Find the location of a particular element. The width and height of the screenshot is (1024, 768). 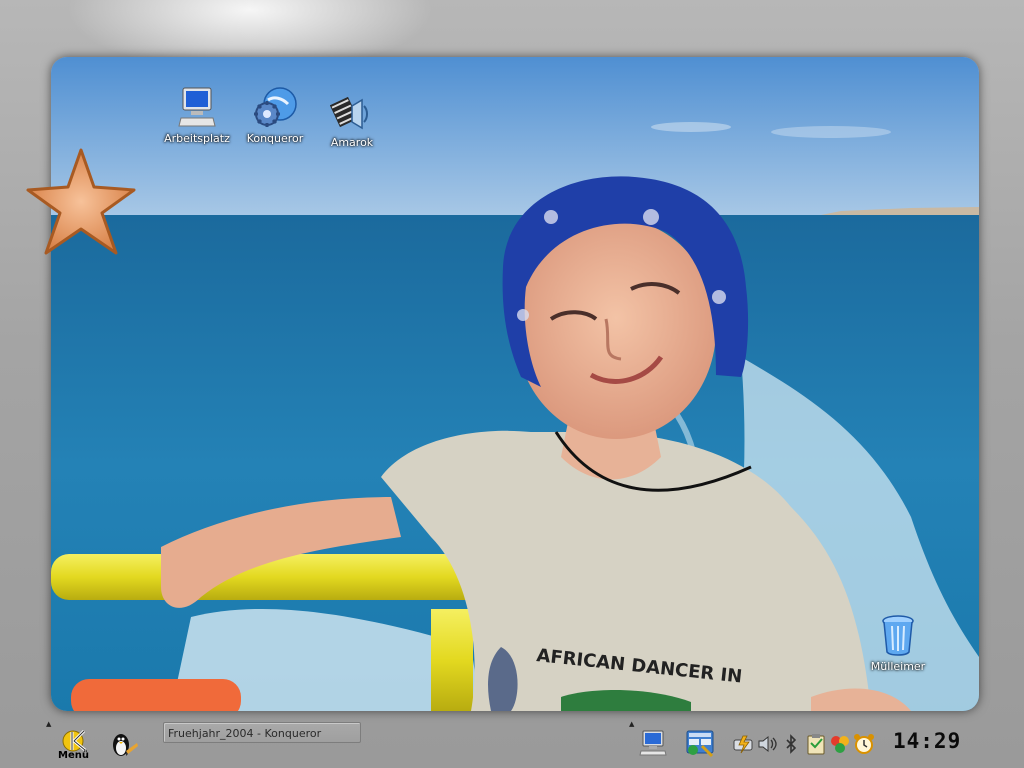

home-tux-icon is located at coordinates (125, 745).